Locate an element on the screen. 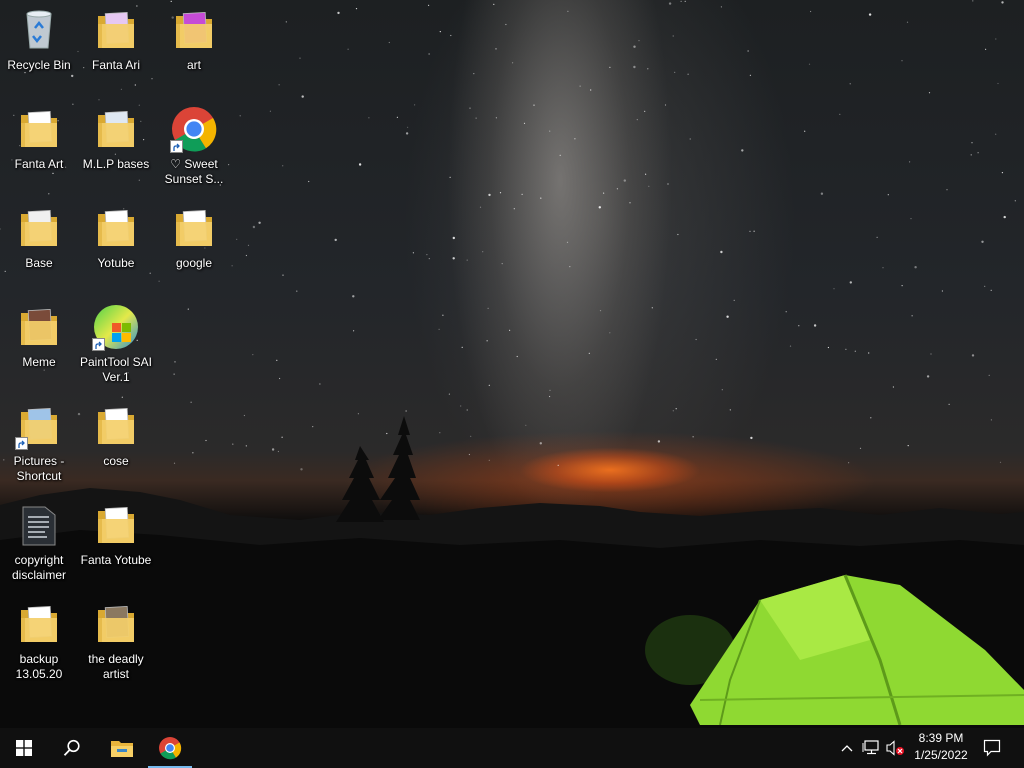 This screenshot has height=768, width=1024. windows-start-icon is located at coordinates (24, 748).